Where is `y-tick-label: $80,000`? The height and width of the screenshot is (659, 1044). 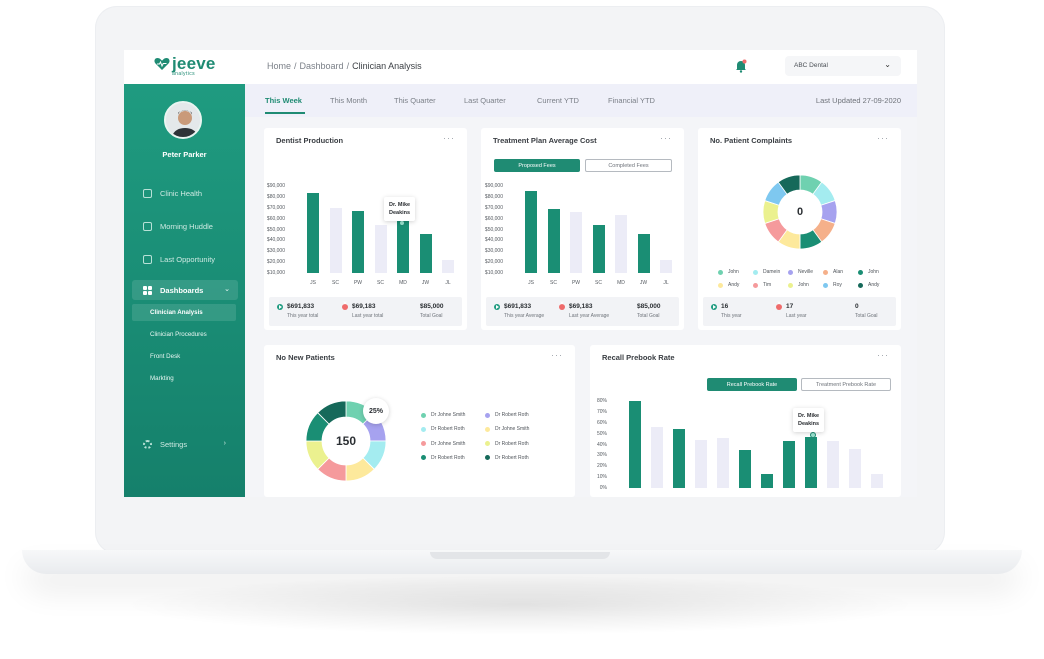 y-tick-label: $80,000 is located at coordinates (275, 196).